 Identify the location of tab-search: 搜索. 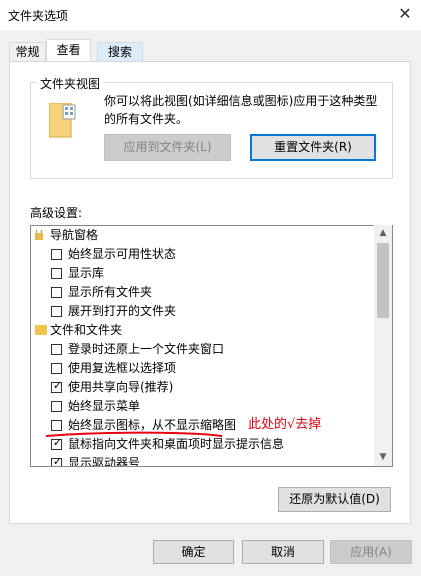
(120, 51).